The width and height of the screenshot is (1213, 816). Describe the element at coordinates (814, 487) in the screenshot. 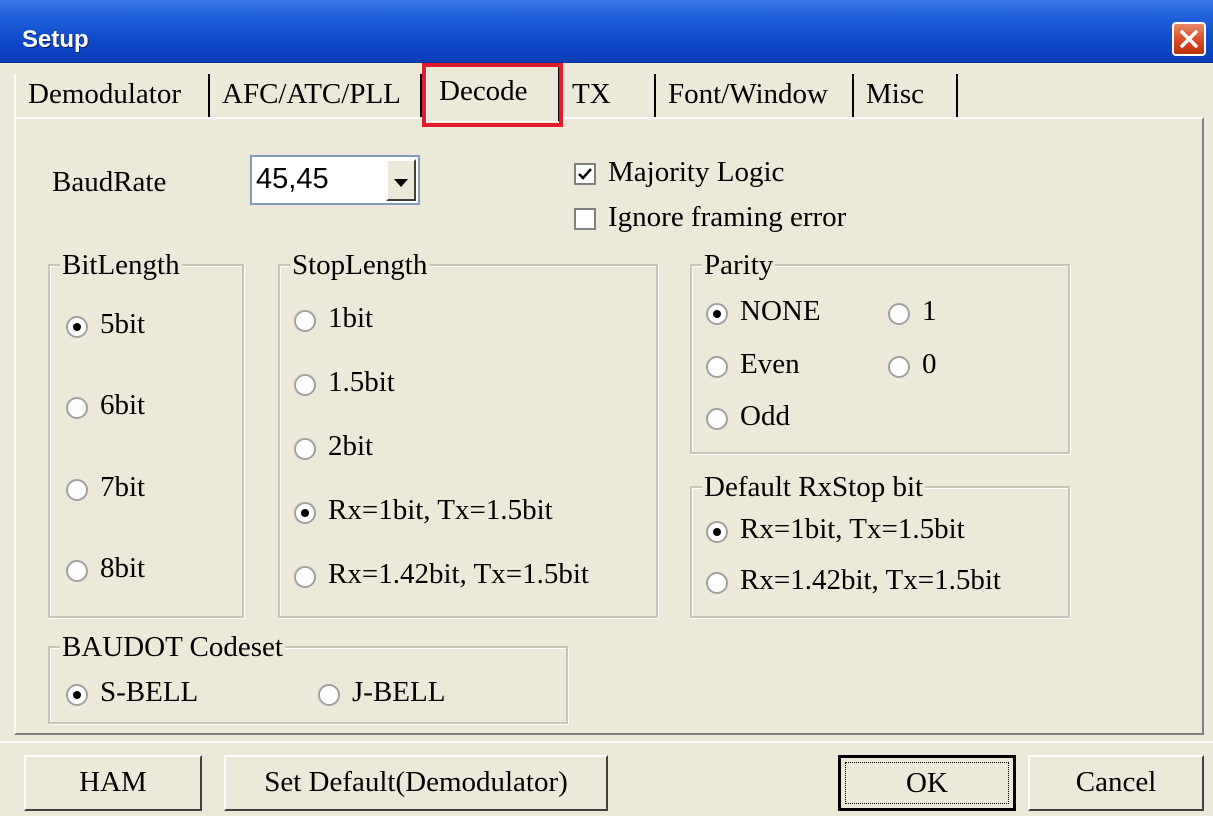

I see `rxstop-legend: Default RxStop bit` at that location.